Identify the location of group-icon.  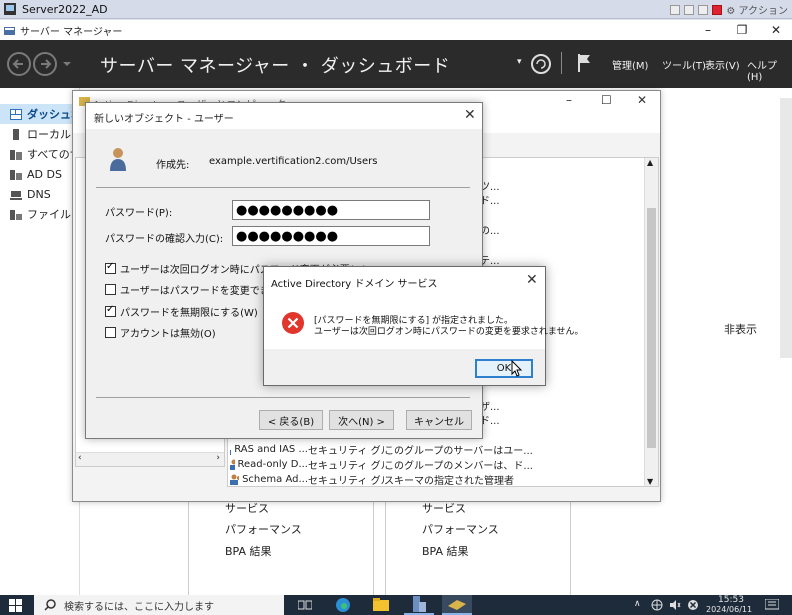
(231, 452).